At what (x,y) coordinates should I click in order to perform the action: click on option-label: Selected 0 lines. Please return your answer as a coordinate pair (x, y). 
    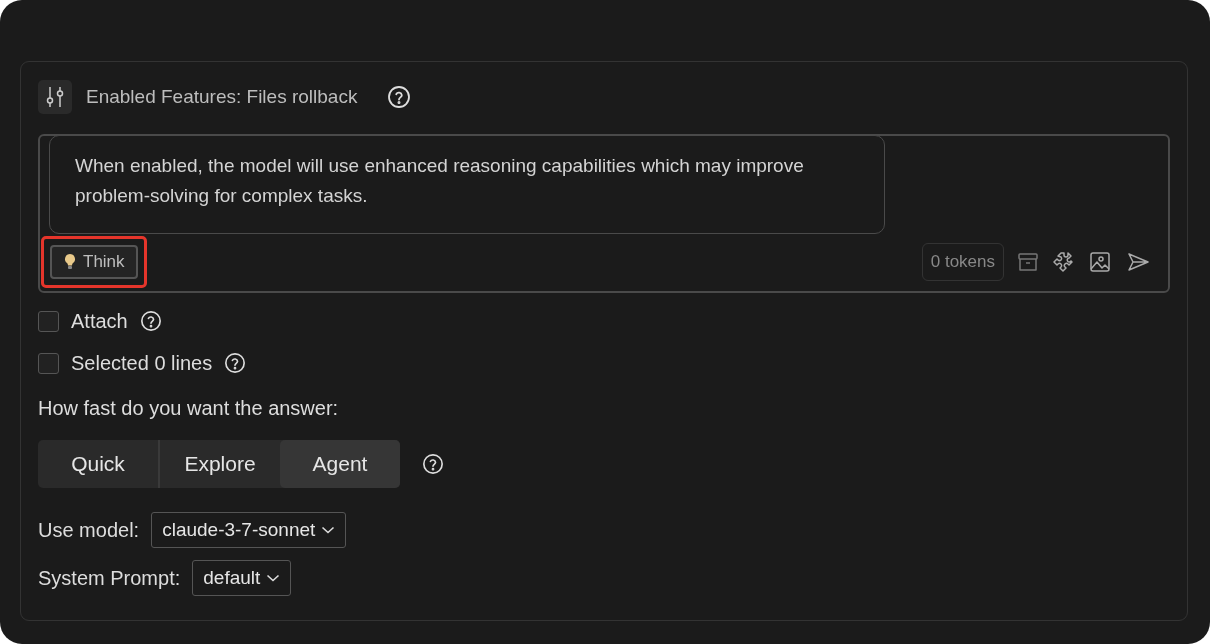
    Looking at the image, I should click on (142, 363).